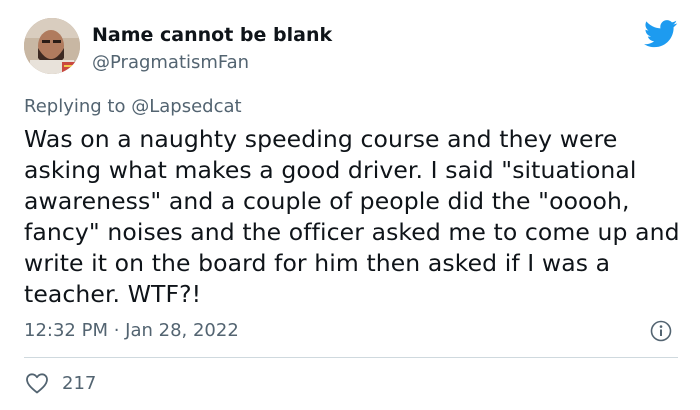 The width and height of the screenshot is (700, 410). Describe the element at coordinates (131, 330) in the screenshot. I see `tweet-timestamp: 12:32 PM · Jan 28, 2022` at that location.